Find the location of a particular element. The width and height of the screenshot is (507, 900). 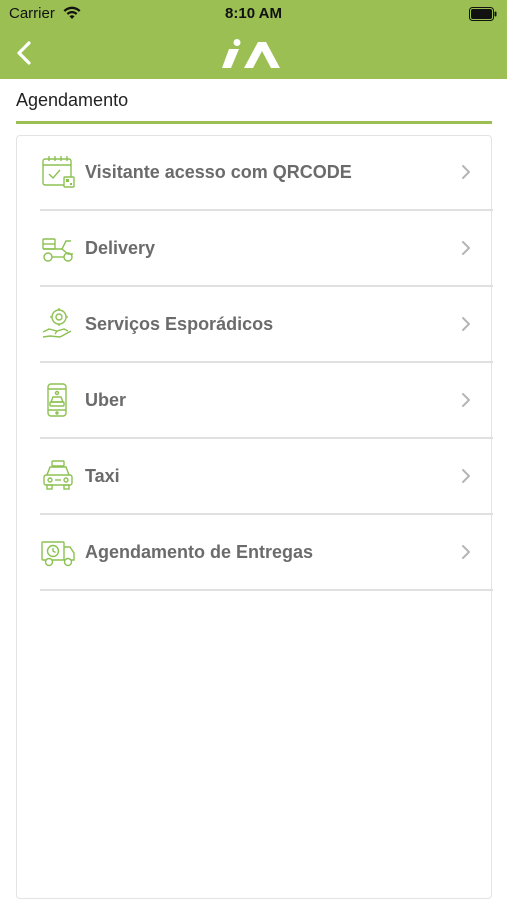

clock: 8:10 AM is located at coordinates (253, 13).